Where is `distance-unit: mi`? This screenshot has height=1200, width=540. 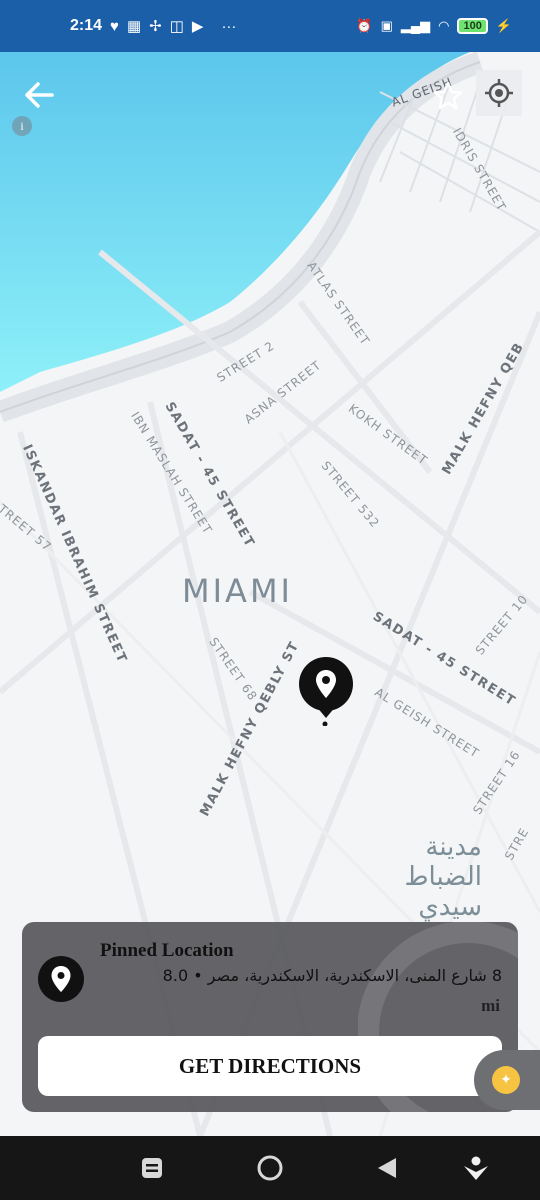
distance-unit: mi is located at coordinates (490, 1005).